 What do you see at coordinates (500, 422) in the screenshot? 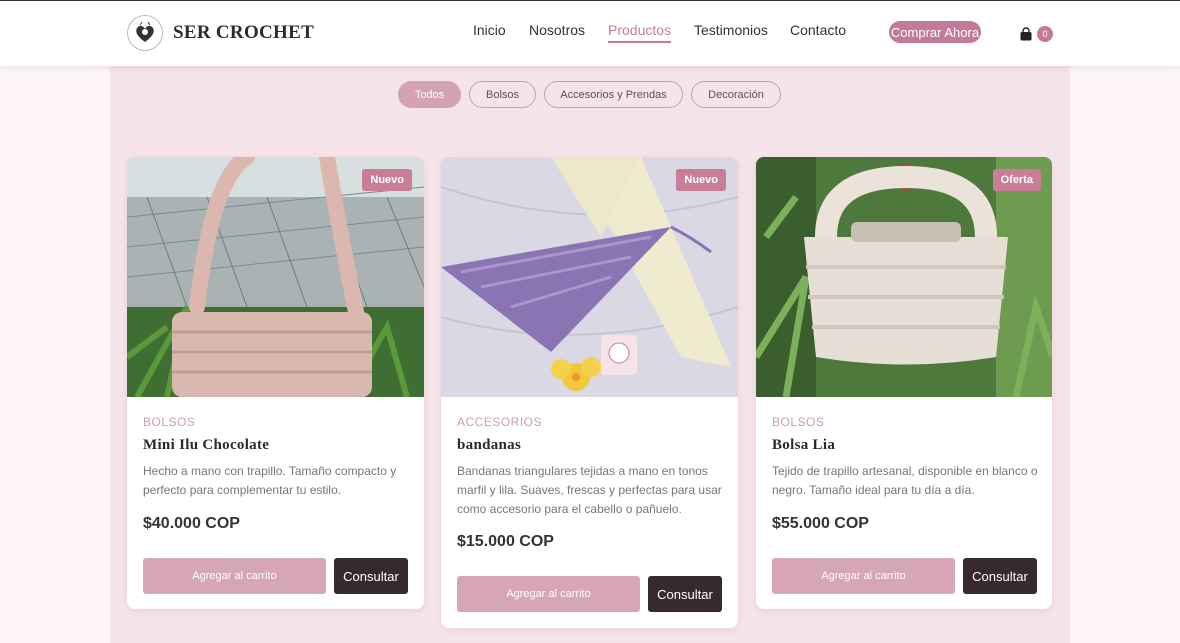
I see `product-category: ACCESORIOS` at bounding box center [500, 422].